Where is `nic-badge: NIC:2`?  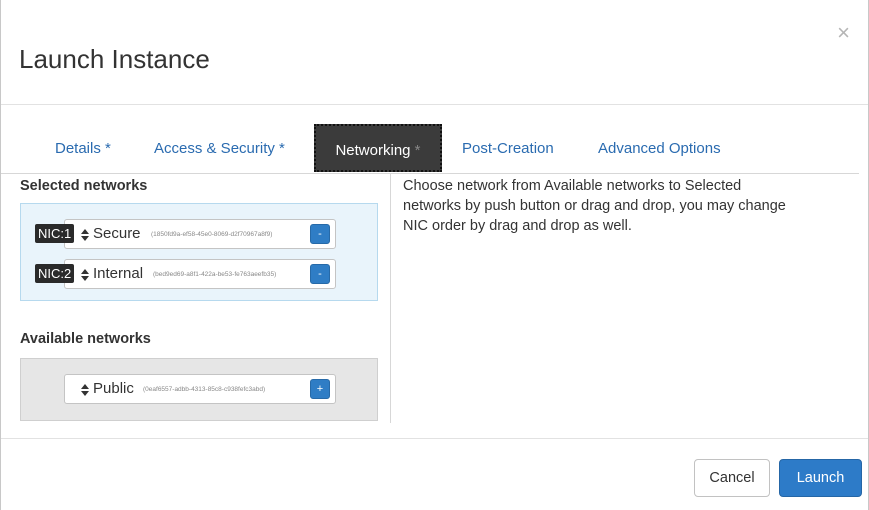
nic-badge: NIC:2 is located at coordinates (55, 273).